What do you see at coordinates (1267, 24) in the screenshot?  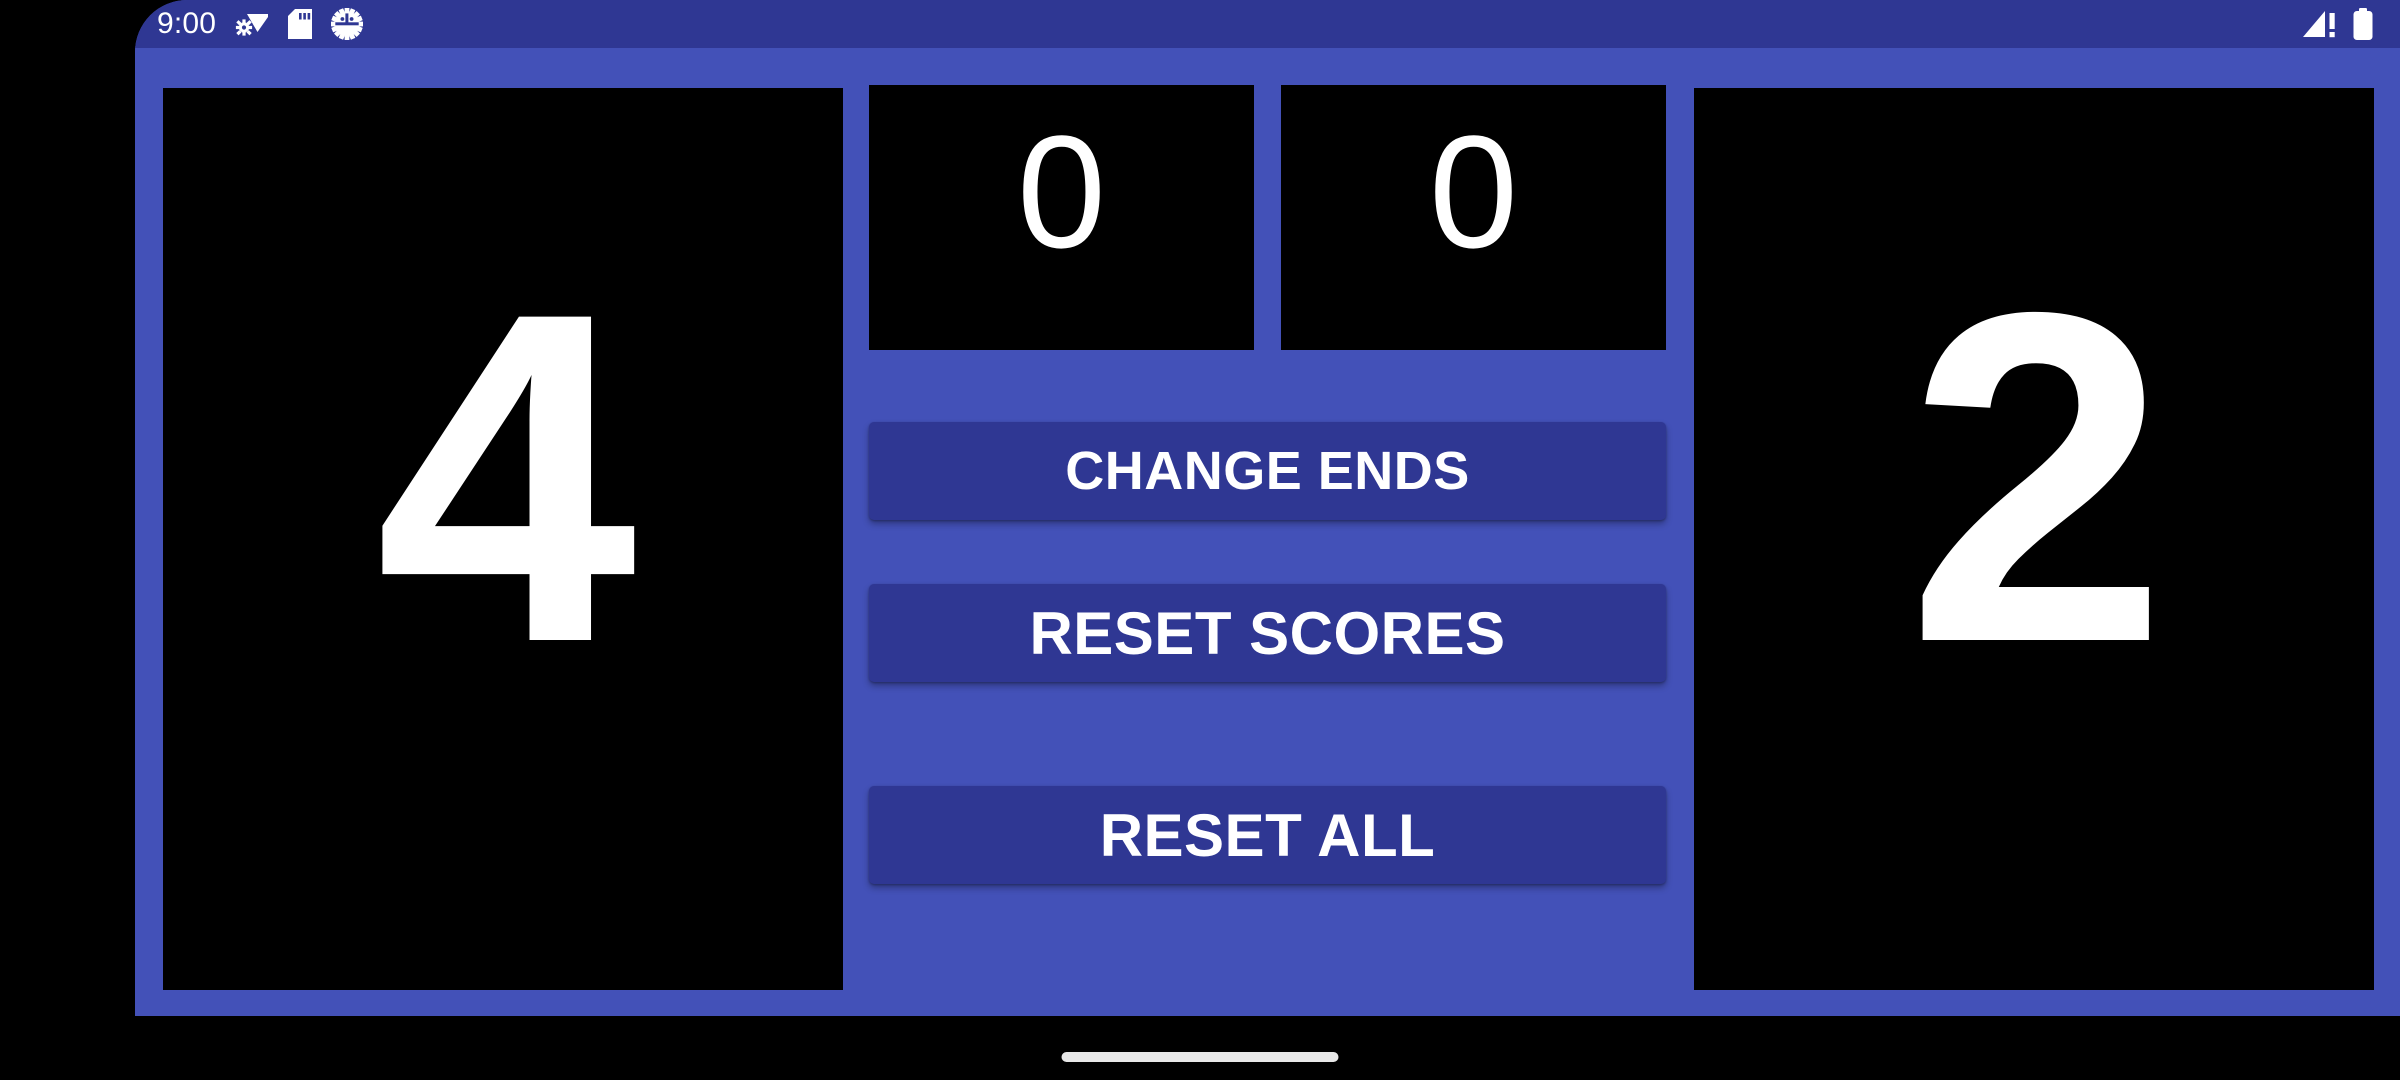 I see `status-bar: 9:00` at bounding box center [1267, 24].